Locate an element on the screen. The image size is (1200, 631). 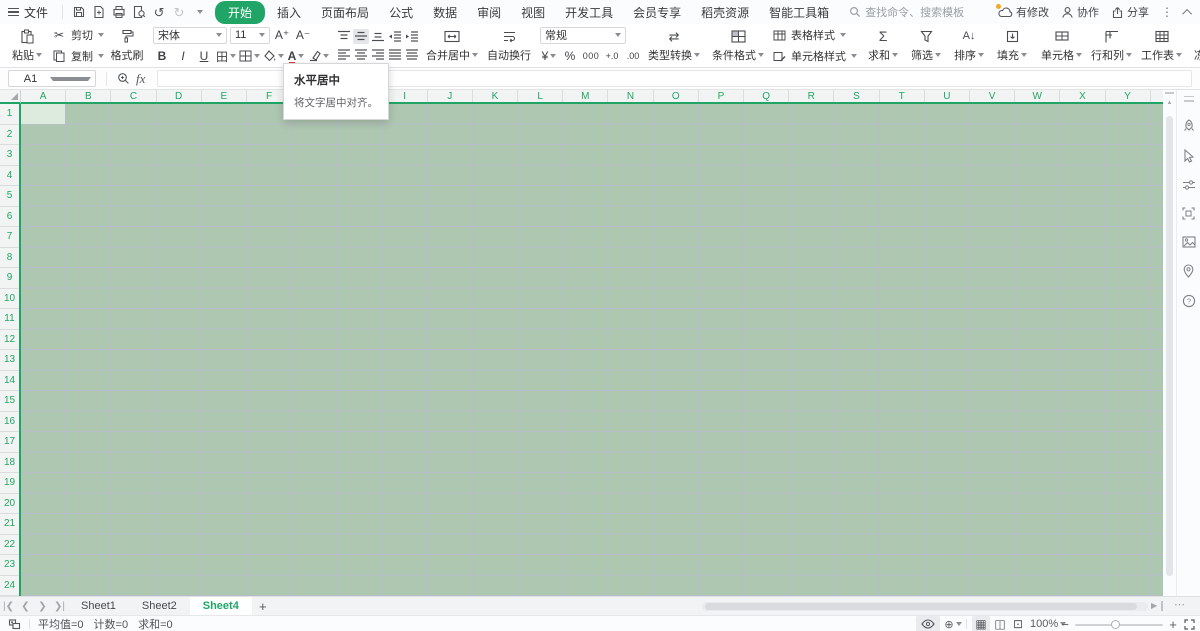
scroll-up-icon: ▲ is located at coordinates (1169, 103).